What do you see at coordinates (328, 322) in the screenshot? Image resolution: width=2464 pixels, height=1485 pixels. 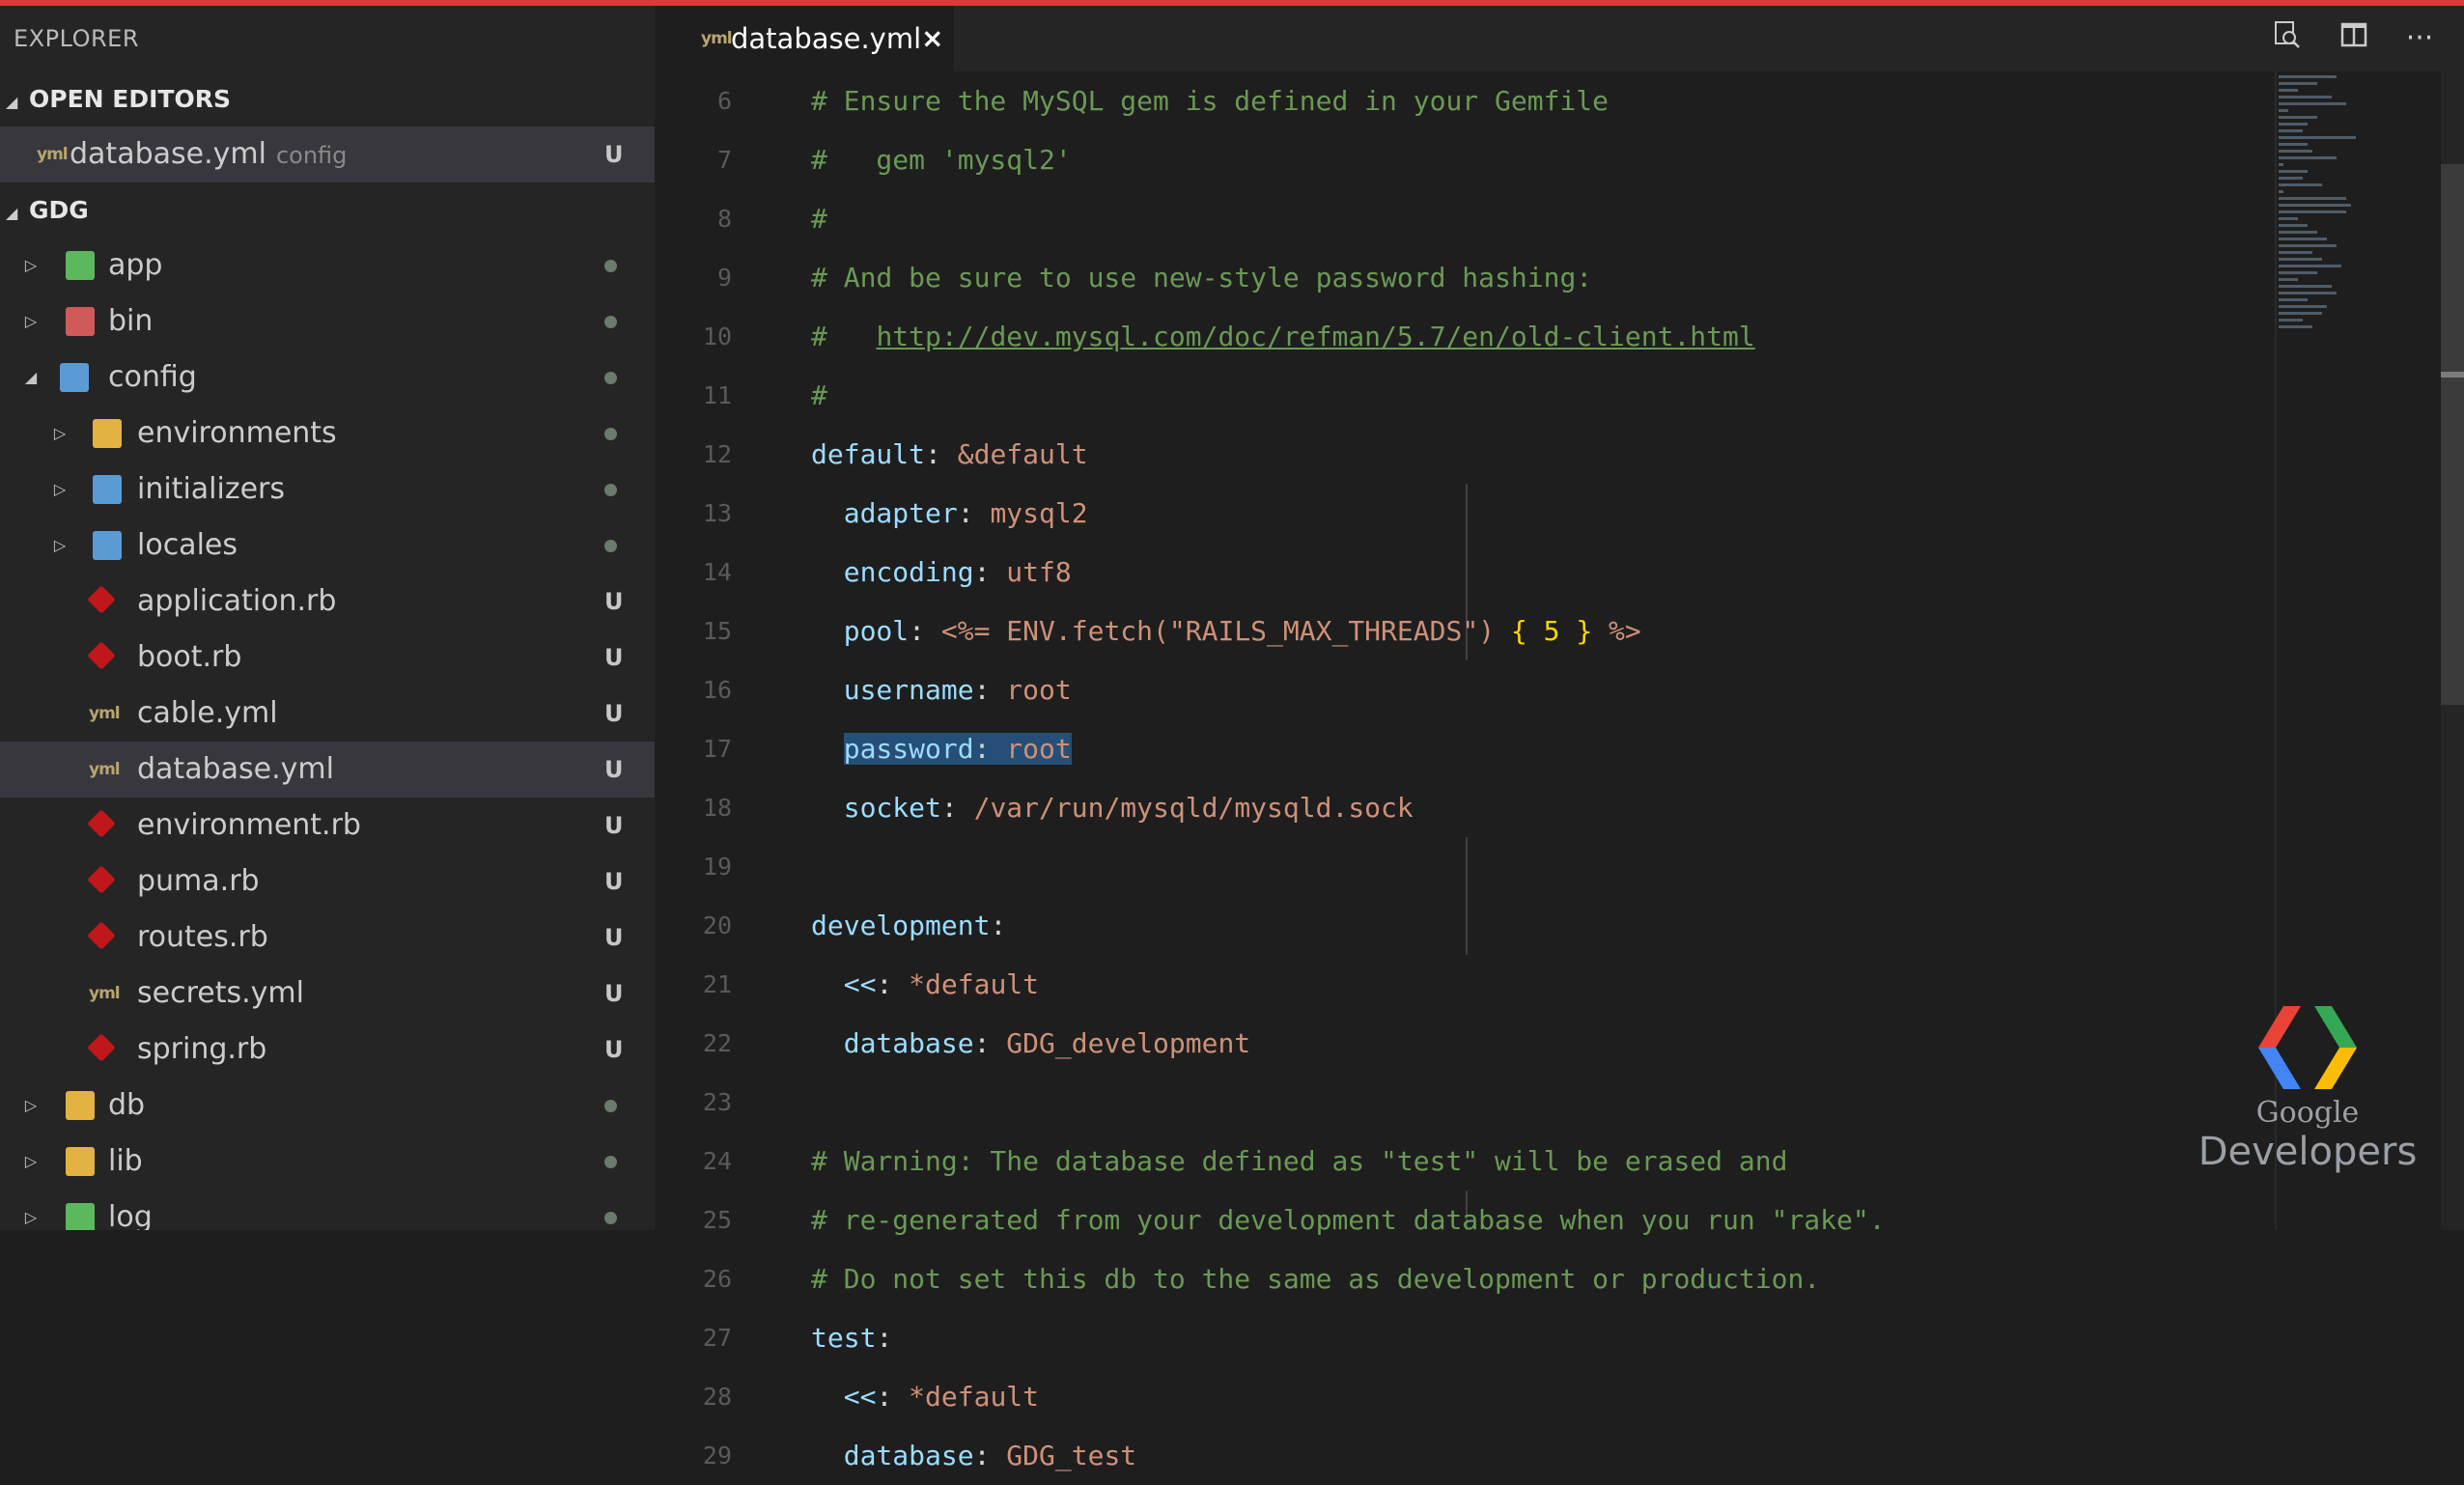 I see `tree-item-bin: ▷ bin` at bounding box center [328, 322].